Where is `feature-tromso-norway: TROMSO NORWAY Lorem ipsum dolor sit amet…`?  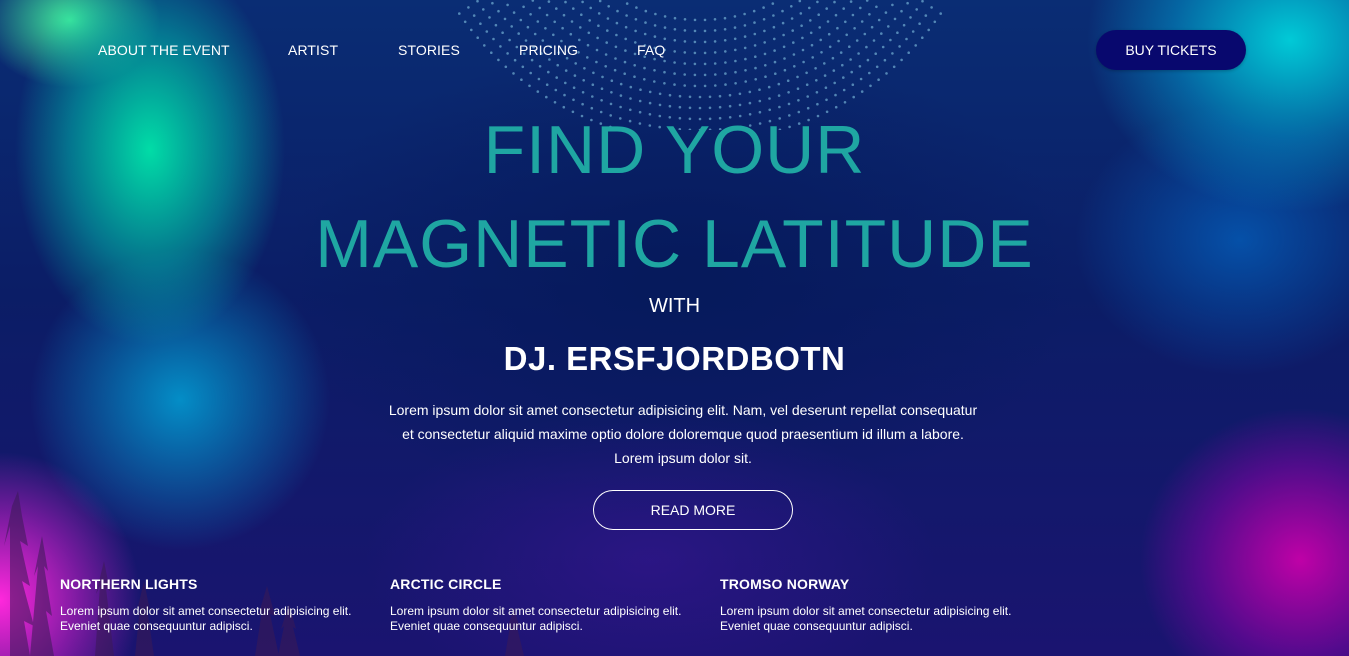
feature-tromso-norway: TROMSO NORWAY Lorem ipsum dolor sit amet… is located at coordinates (880, 605).